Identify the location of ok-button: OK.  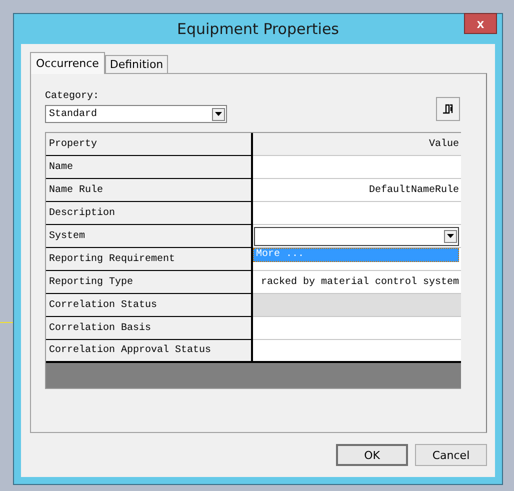
(372, 455).